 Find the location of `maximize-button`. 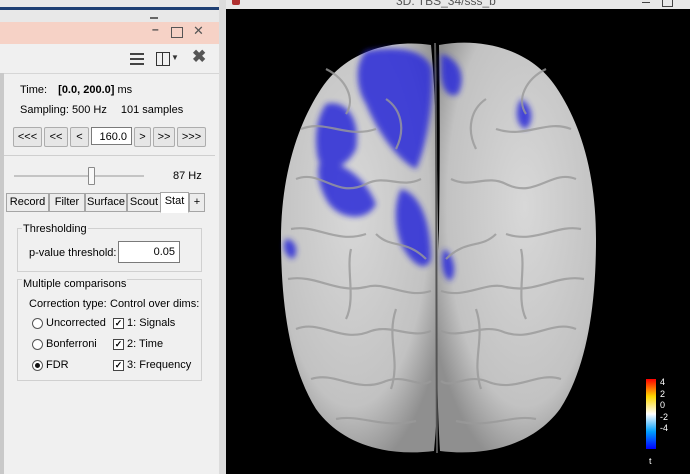

maximize-button is located at coordinates (177, 32).